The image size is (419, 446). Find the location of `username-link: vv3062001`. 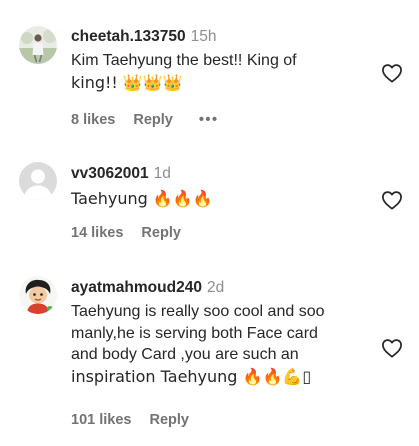

username-link: vv3062001 is located at coordinates (110, 173).